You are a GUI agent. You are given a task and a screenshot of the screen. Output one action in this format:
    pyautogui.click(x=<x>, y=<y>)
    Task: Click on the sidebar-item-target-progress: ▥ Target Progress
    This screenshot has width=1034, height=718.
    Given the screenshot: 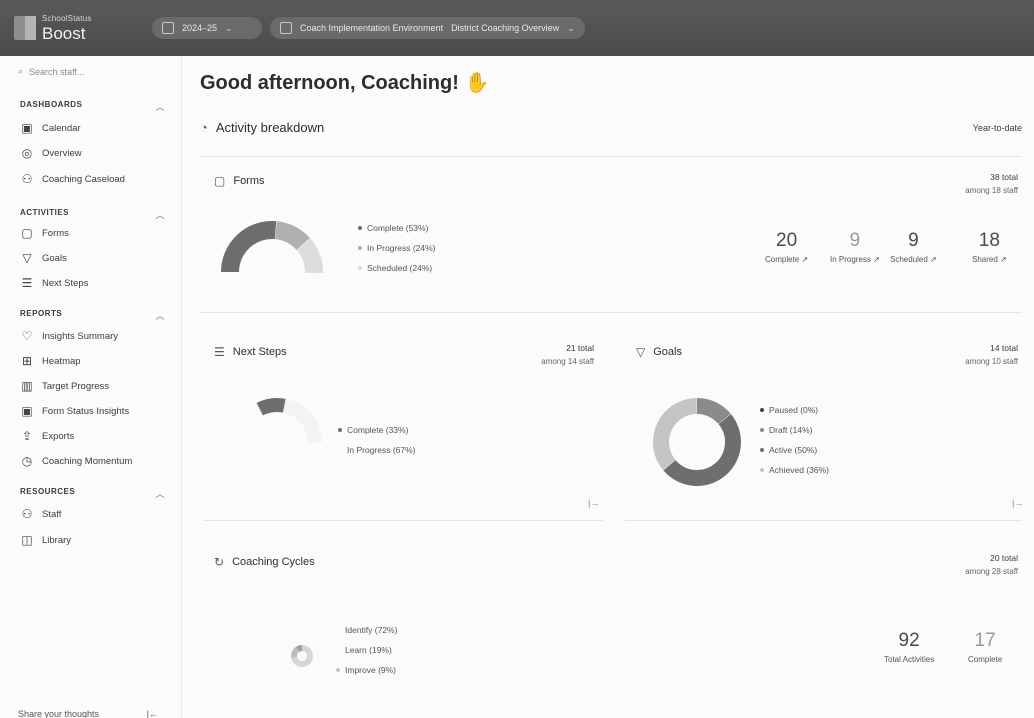 What is the action you would take?
    pyautogui.click(x=64, y=386)
    